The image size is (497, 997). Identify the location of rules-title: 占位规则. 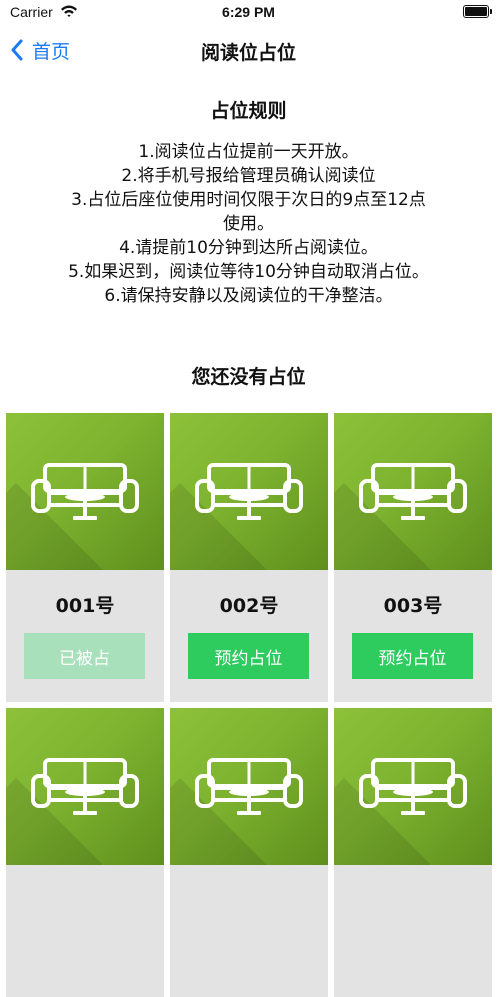
(248, 111).